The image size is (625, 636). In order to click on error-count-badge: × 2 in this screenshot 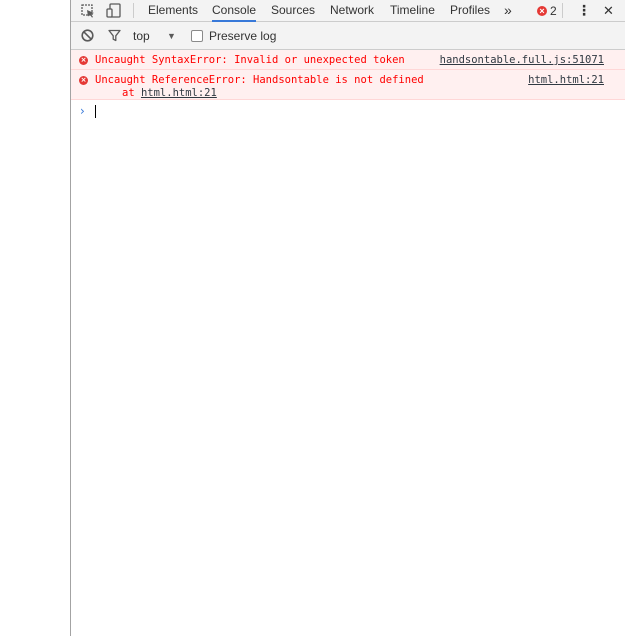, I will do `click(547, 10)`.